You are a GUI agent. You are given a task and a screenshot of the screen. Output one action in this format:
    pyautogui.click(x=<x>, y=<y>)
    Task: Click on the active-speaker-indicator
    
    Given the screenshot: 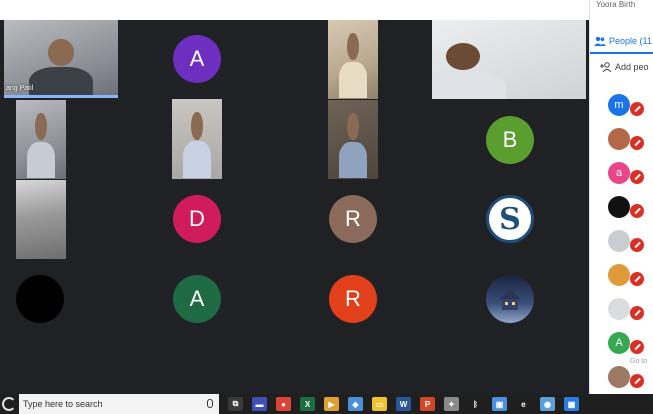 What is the action you would take?
    pyautogui.click(x=61, y=96)
    